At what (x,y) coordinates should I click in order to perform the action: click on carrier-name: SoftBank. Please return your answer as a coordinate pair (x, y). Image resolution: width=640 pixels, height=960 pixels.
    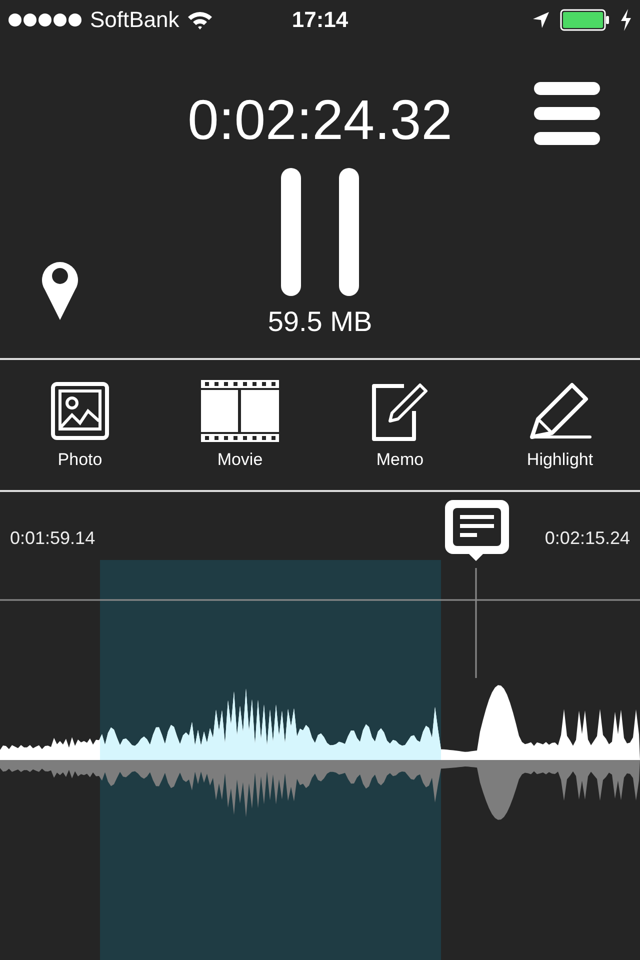
    Looking at the image, I should click on (135, 20).